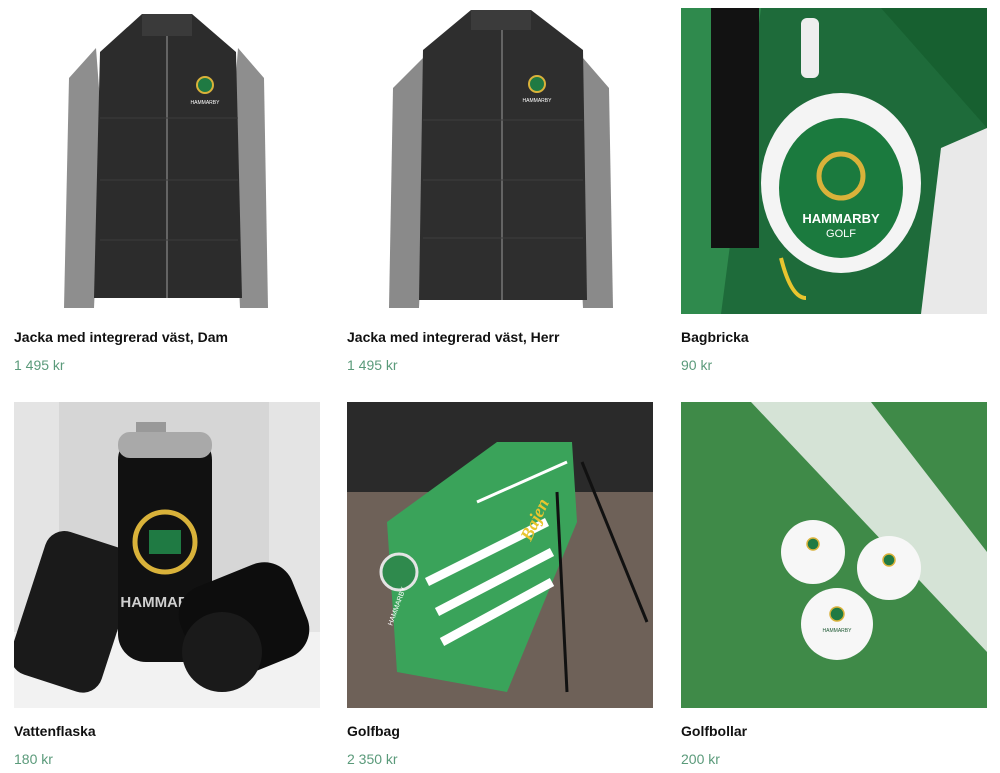 This screenshot has height=773, width=1000. What do you see at coordinates (500, 337) in the screenshot?
I see `product-title: Jacka med integrerad väst, Herr` at bounding box center [500, 337].